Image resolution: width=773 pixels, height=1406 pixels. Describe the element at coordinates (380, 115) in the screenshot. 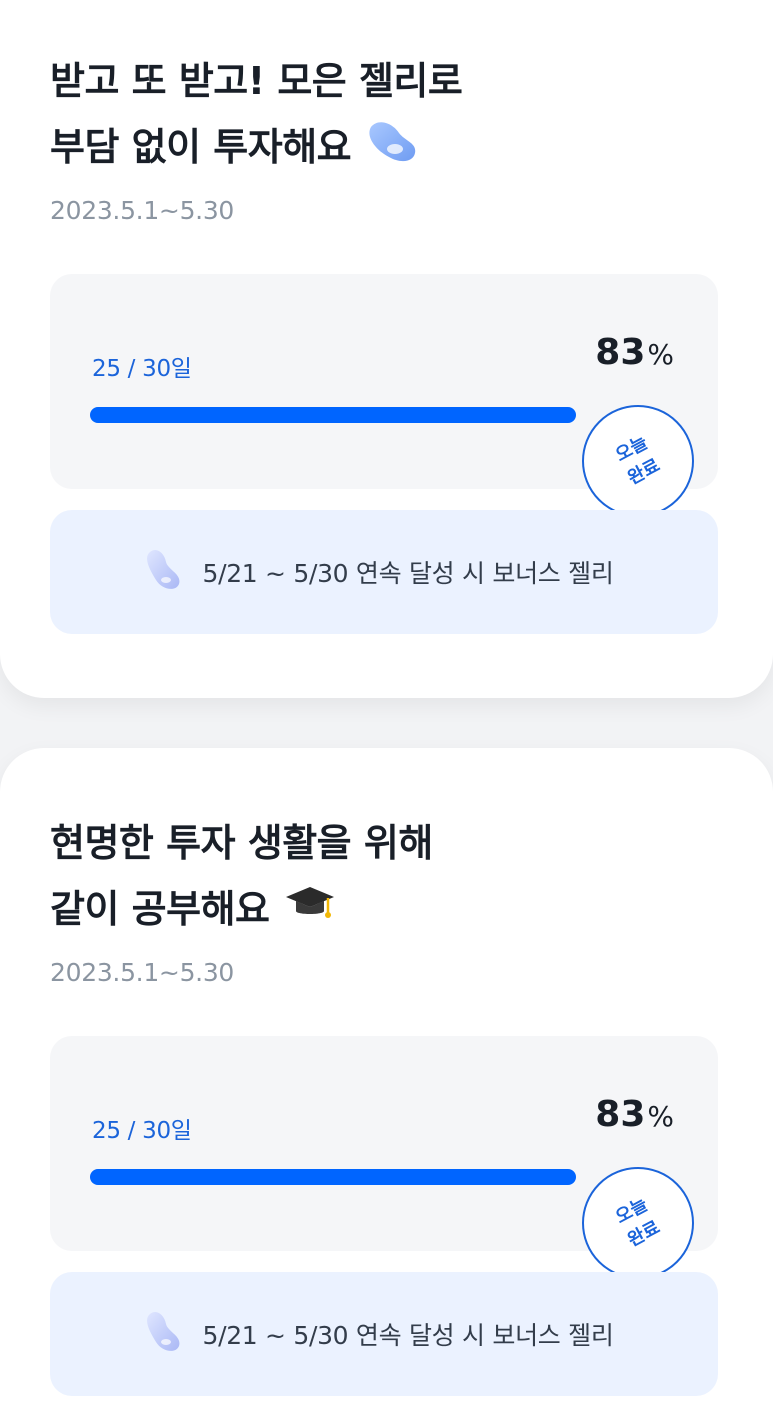

I see `challenge-title: 받고 또 받고! 모은 젤리로 부담 없이 투자해요` at that location.